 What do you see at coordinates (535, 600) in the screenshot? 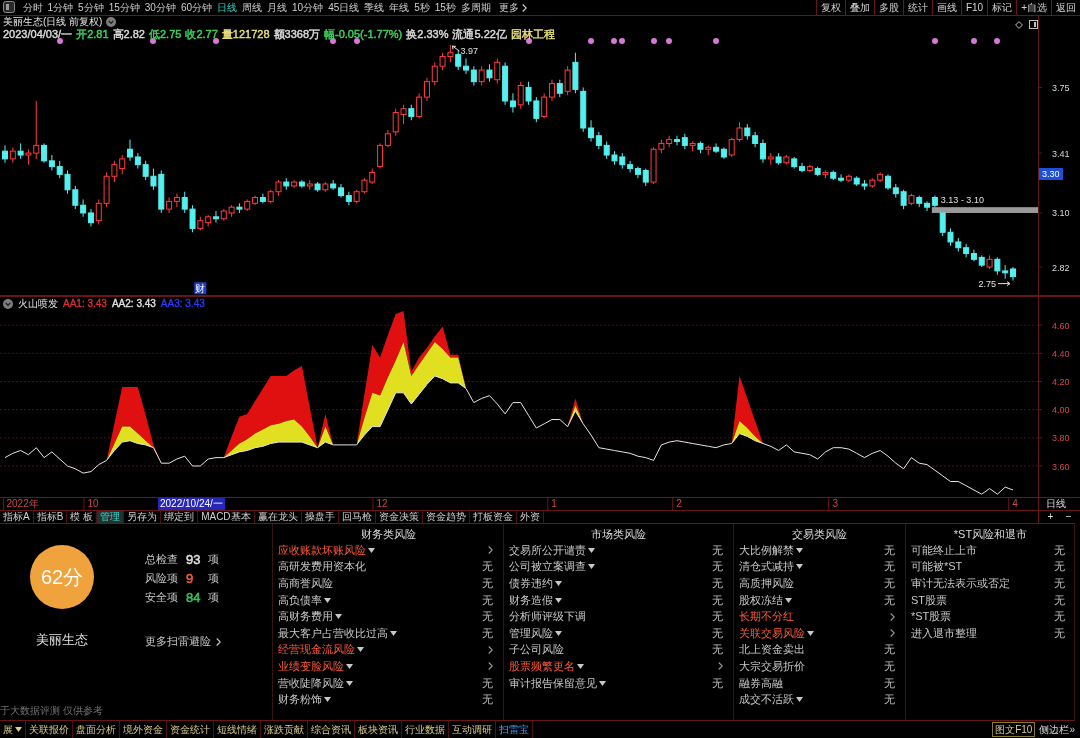
I see `risk-item: 财务造假` at bounding box center [535, 600].